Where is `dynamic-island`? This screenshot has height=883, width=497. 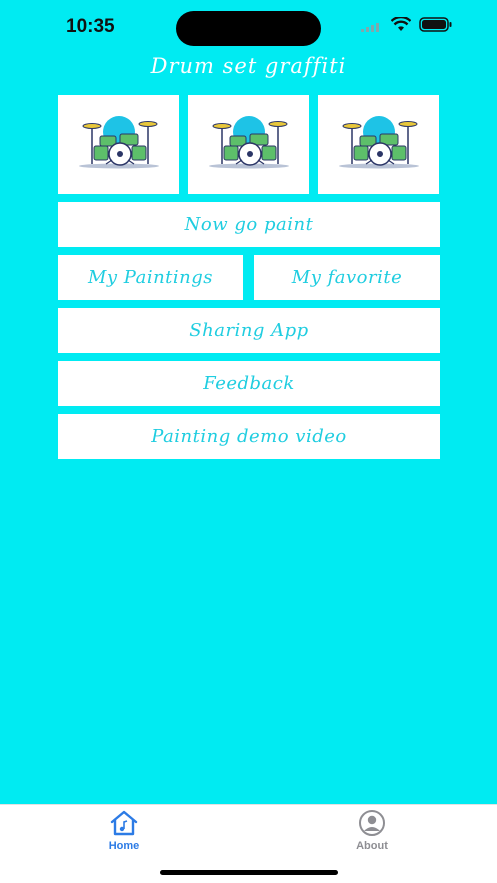
dynamic-island is located at coordinates (248, 28).